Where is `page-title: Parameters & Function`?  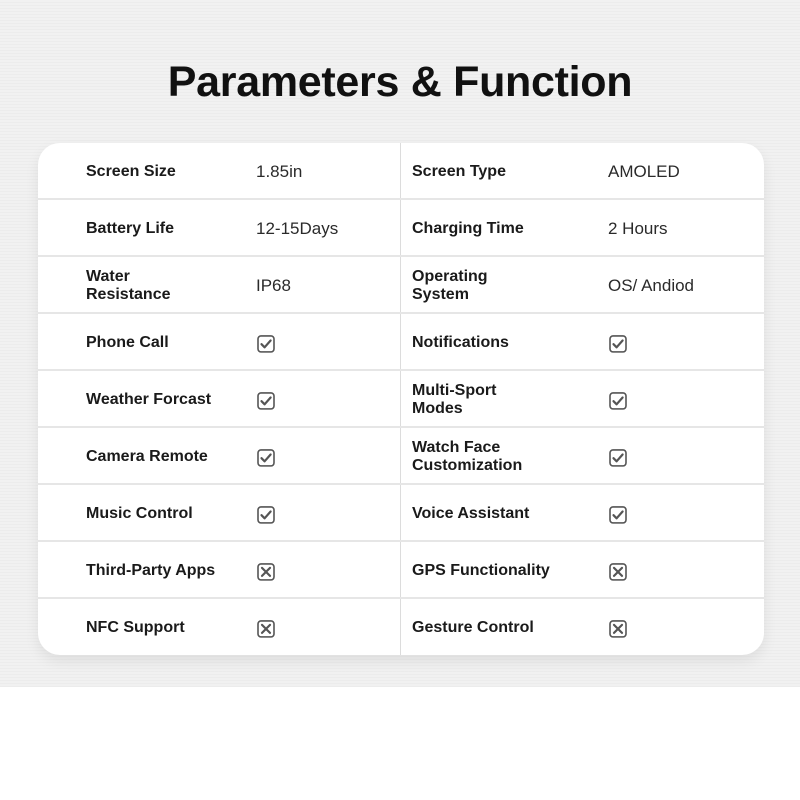
page-title: Parameters & Function is located at coordinates (400, 82).